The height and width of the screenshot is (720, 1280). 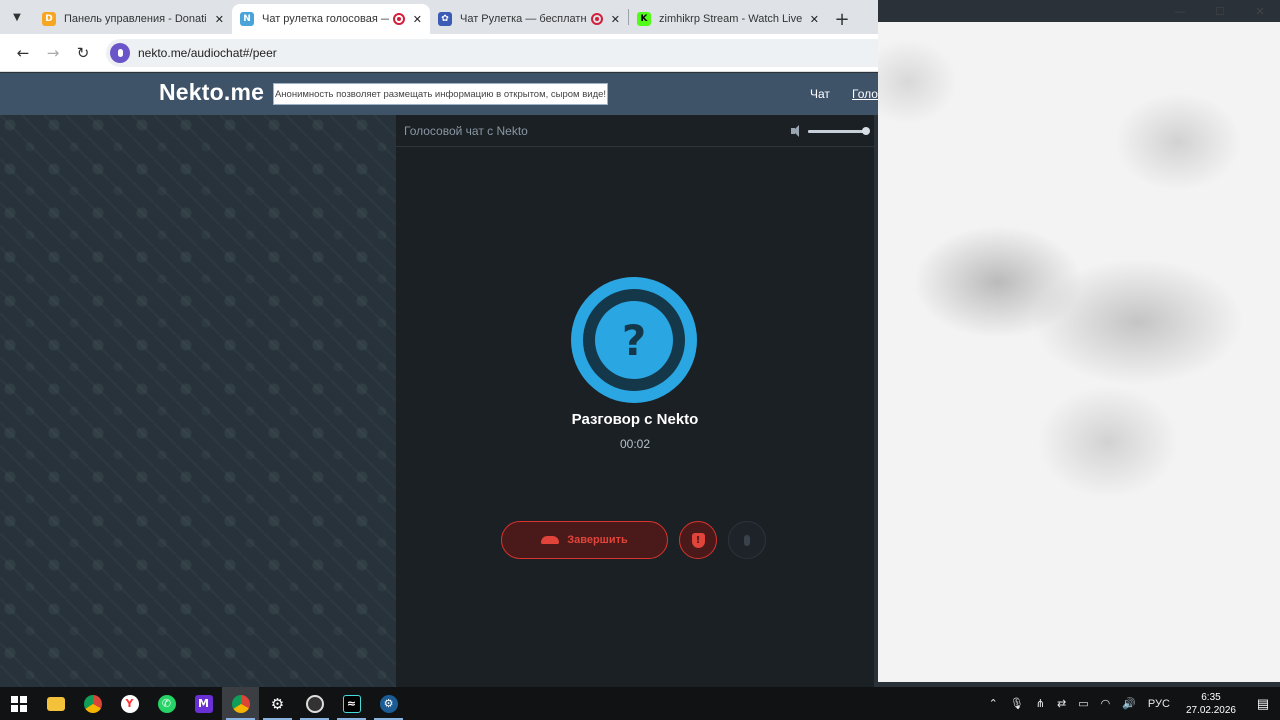 I want to click on close-window-icon: ✕, so click(x=1260, y=11).